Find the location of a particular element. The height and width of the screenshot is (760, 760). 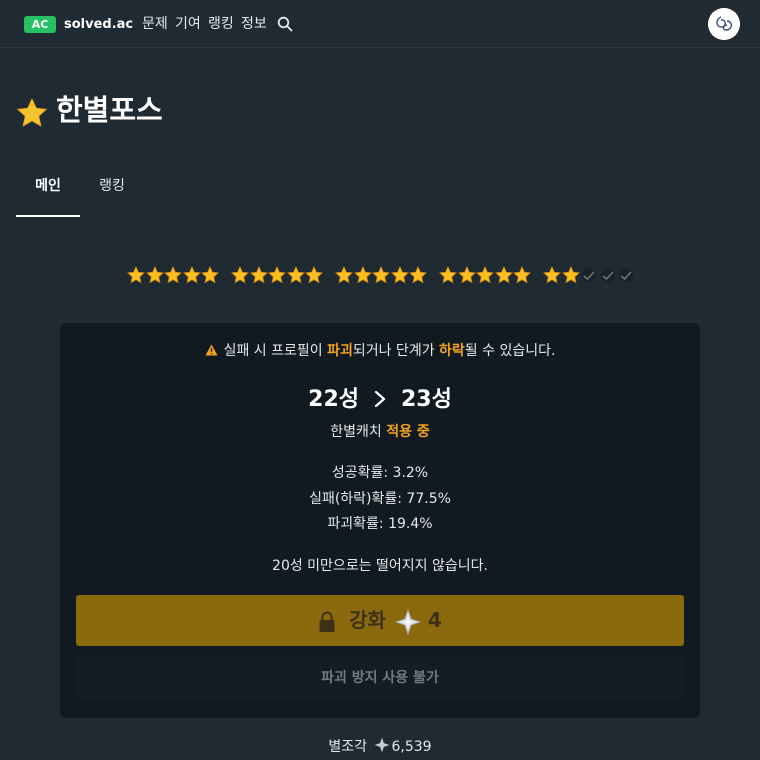

fragment-value: 6,539 is located at coordinates (411, 747).